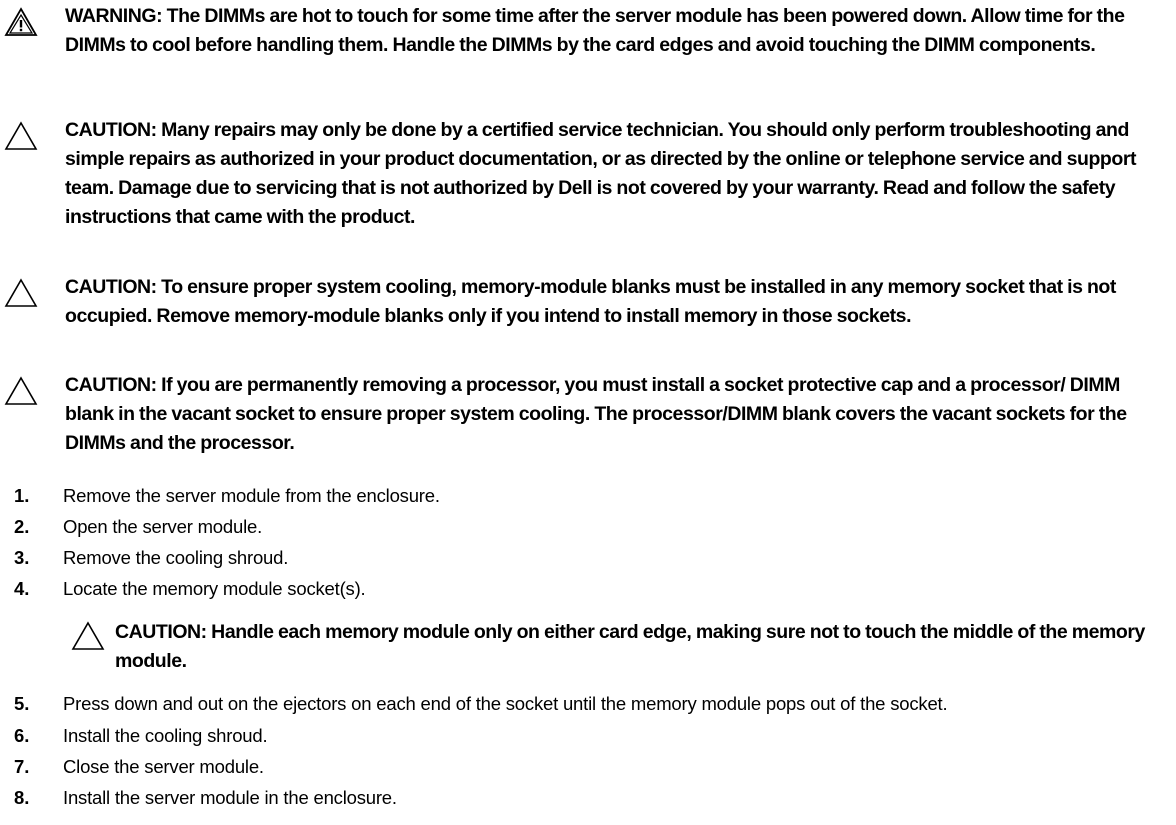  Describe the element at coordinates (163, 526) in the screenshot. I see `step-text: Open the server module.` at that location.